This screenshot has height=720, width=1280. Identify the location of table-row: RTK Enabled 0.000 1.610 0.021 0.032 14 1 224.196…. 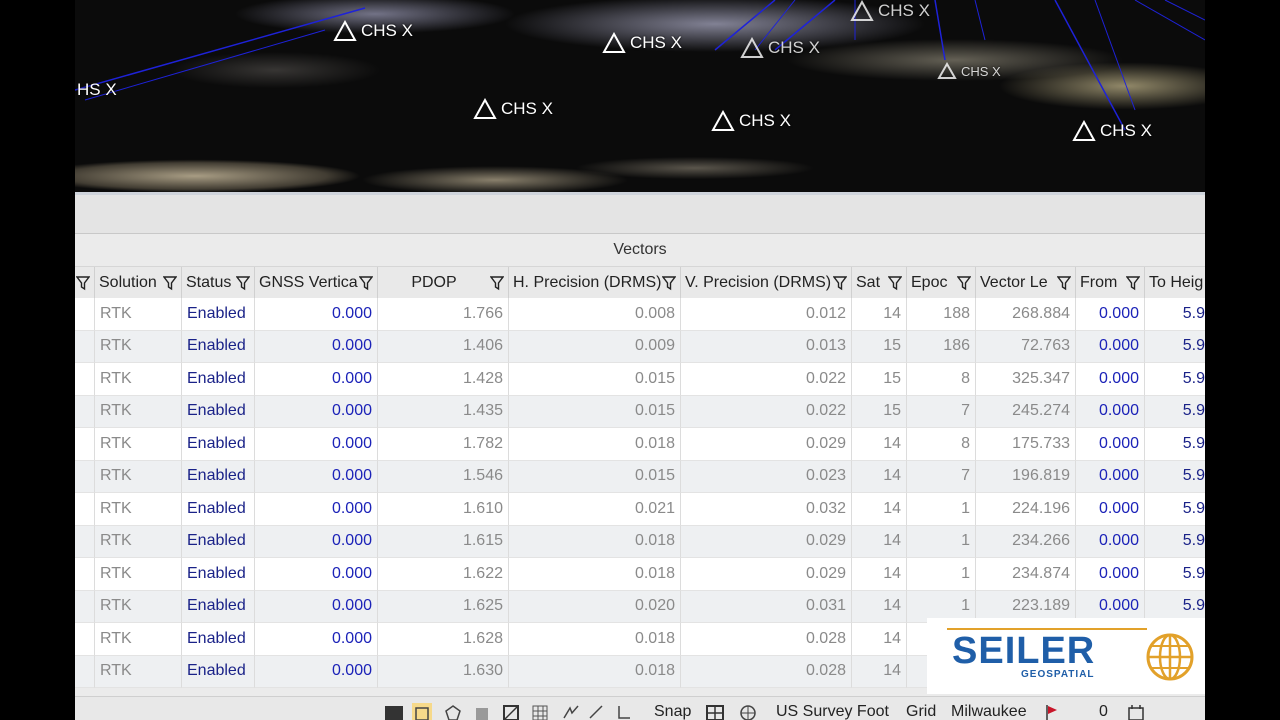
(640, 509).